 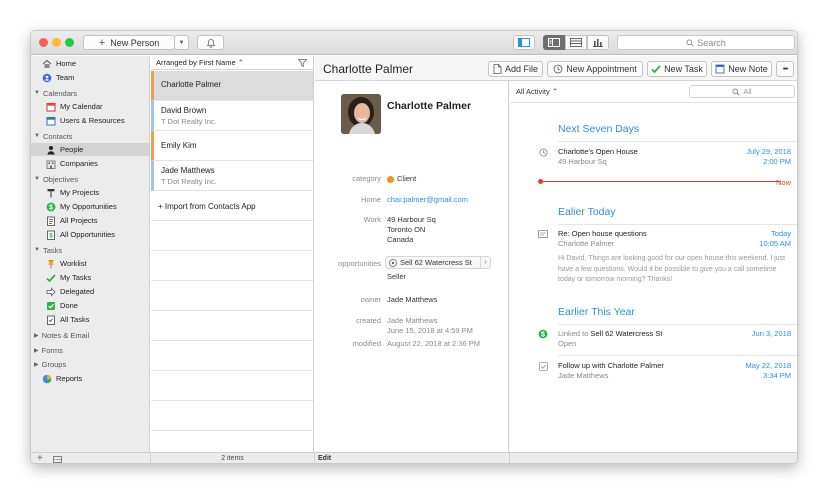 I want to click on home-email-link: char.palmer@gmail.com, so click(x=427, y=200).